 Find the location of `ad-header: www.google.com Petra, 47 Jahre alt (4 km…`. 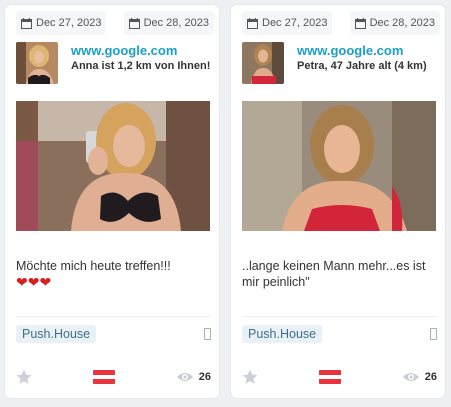

ad-header: www.google.com Petra, 47 Jahre alt (4 km… is located at coordinates (339, 65).